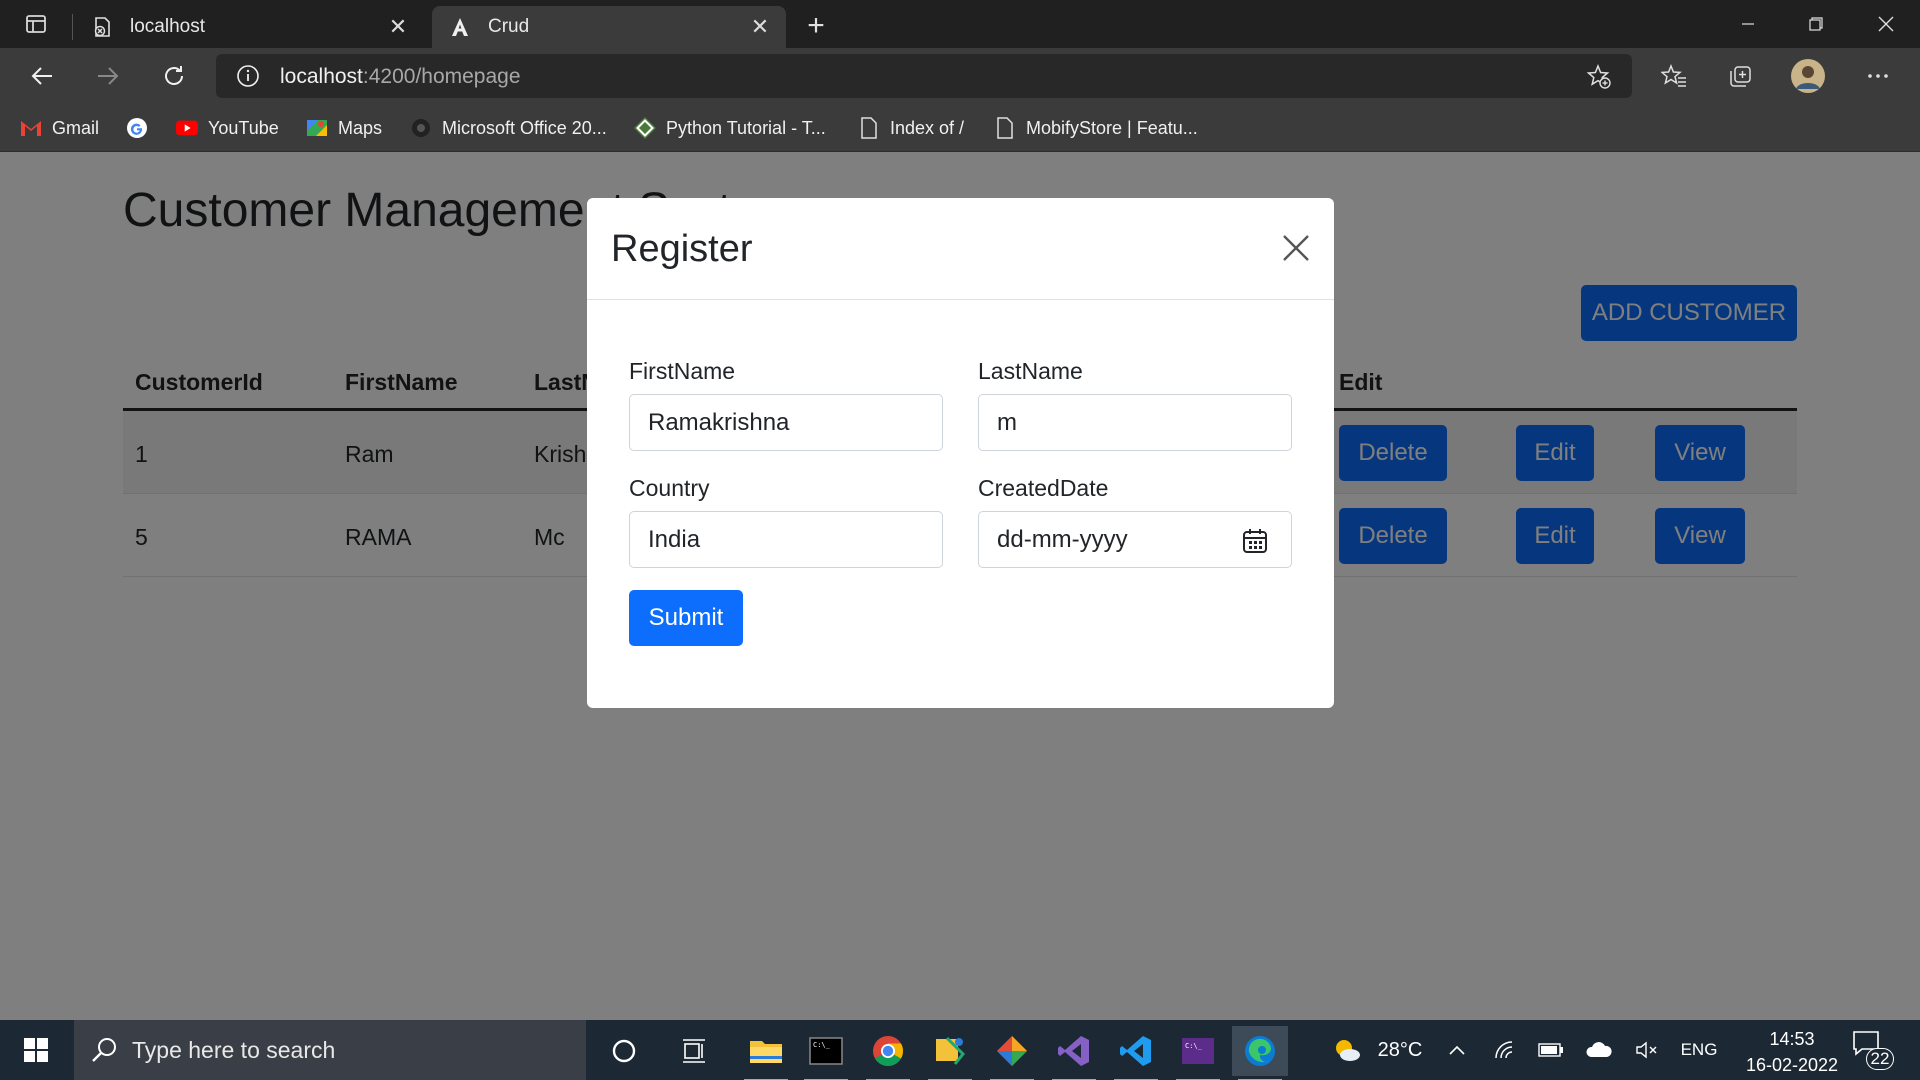 This screenshot has width=1920, height=1080. I want to click on createddate-label: CreatedDate, so click(1043, 488).